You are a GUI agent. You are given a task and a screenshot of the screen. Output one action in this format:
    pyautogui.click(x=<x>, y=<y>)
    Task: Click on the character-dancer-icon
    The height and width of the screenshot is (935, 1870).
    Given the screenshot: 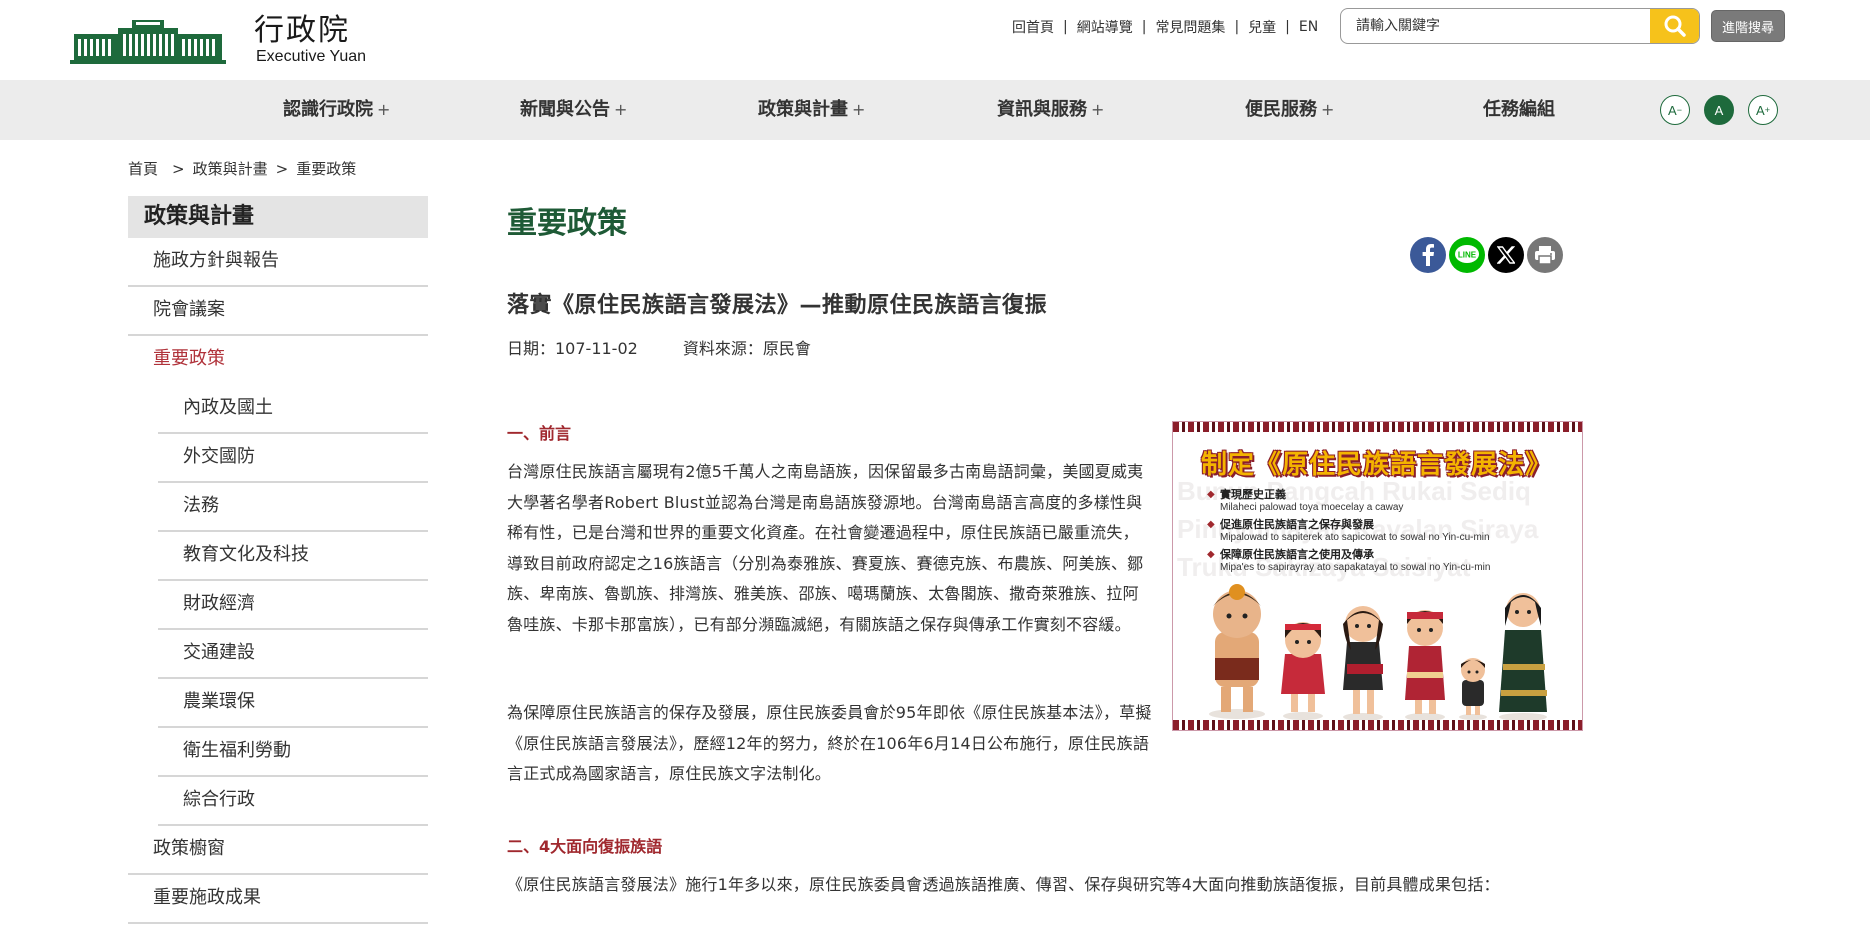 What is the action you would take?
    pyautogui.click(x=1363, y=663)
    